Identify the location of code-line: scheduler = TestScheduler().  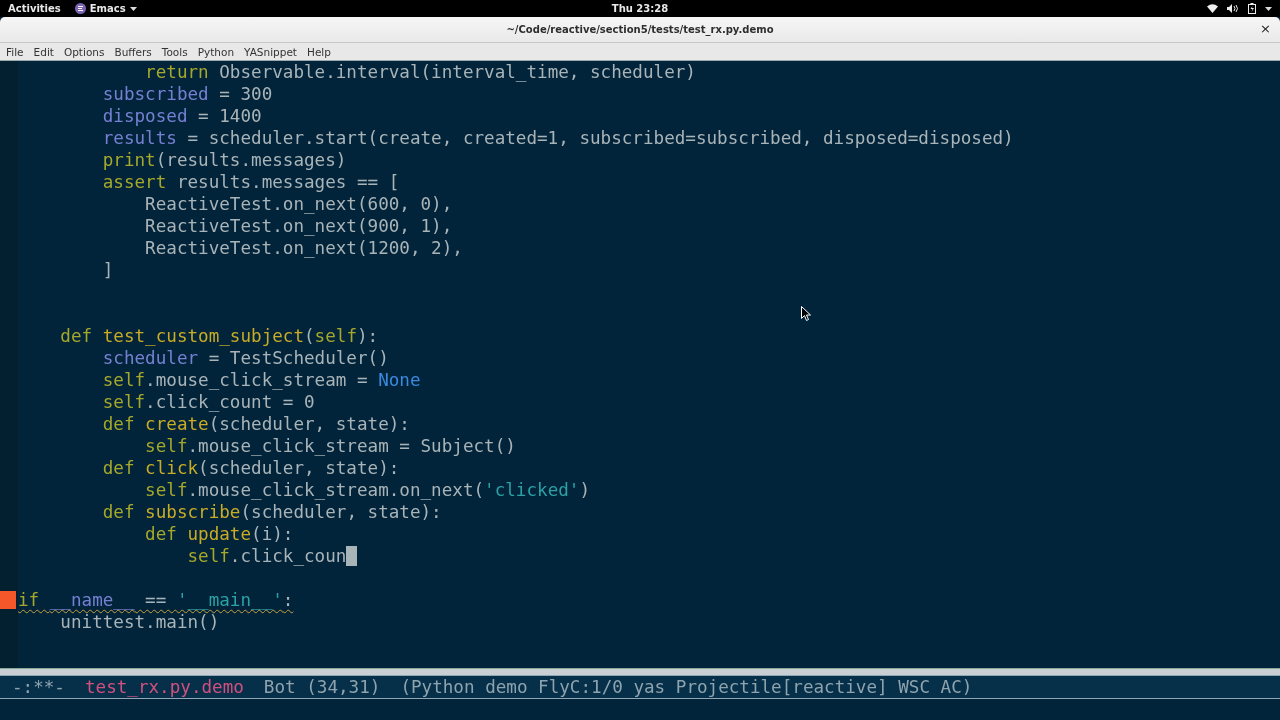
(245, 358).